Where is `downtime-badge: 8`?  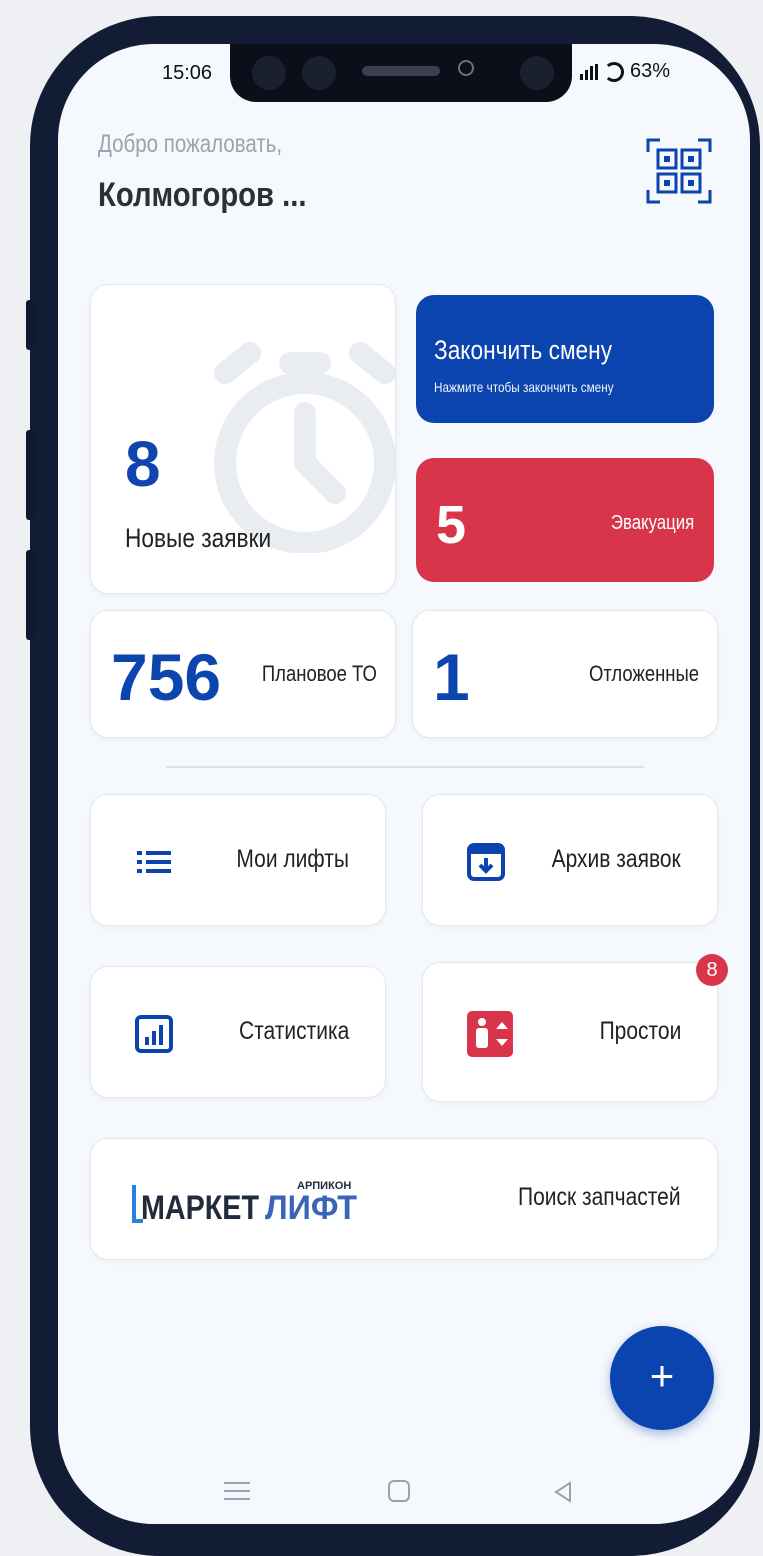
downtime-badge: 8 is located at coordinates (712, 970).